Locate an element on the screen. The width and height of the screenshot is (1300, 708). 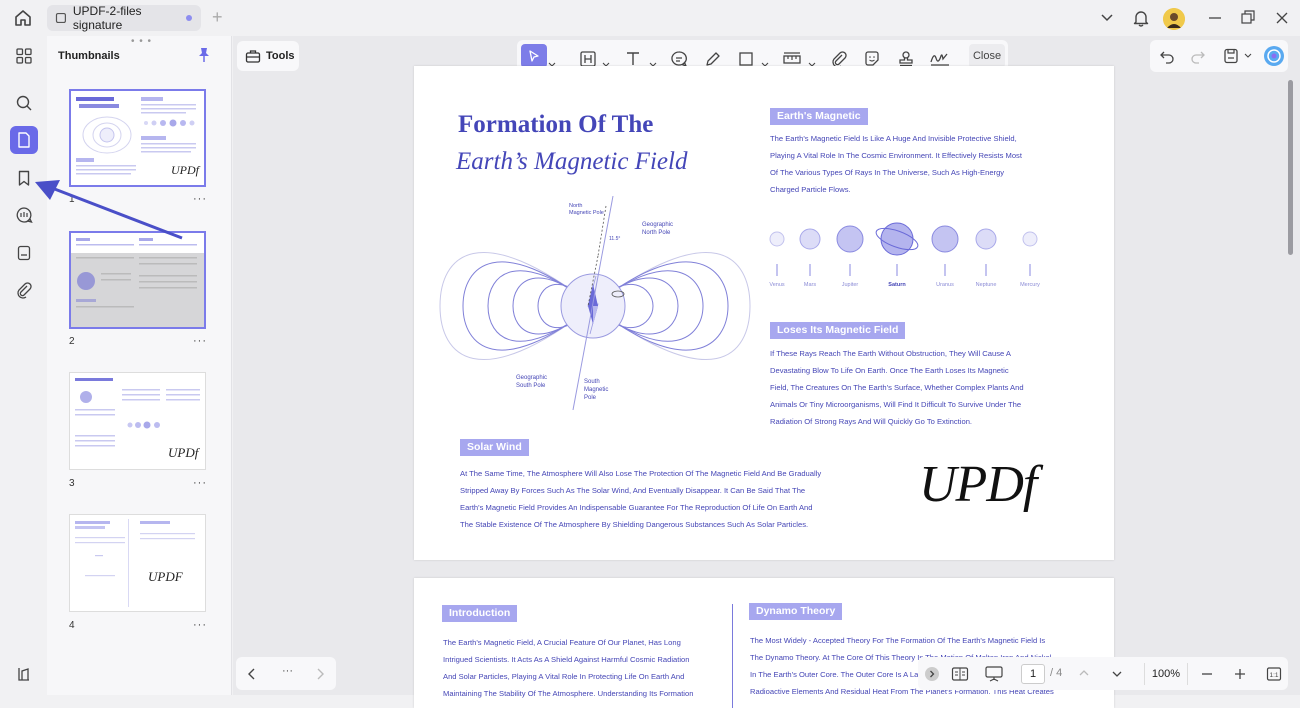
toolbox-icon is located at coordinates (253, 56).